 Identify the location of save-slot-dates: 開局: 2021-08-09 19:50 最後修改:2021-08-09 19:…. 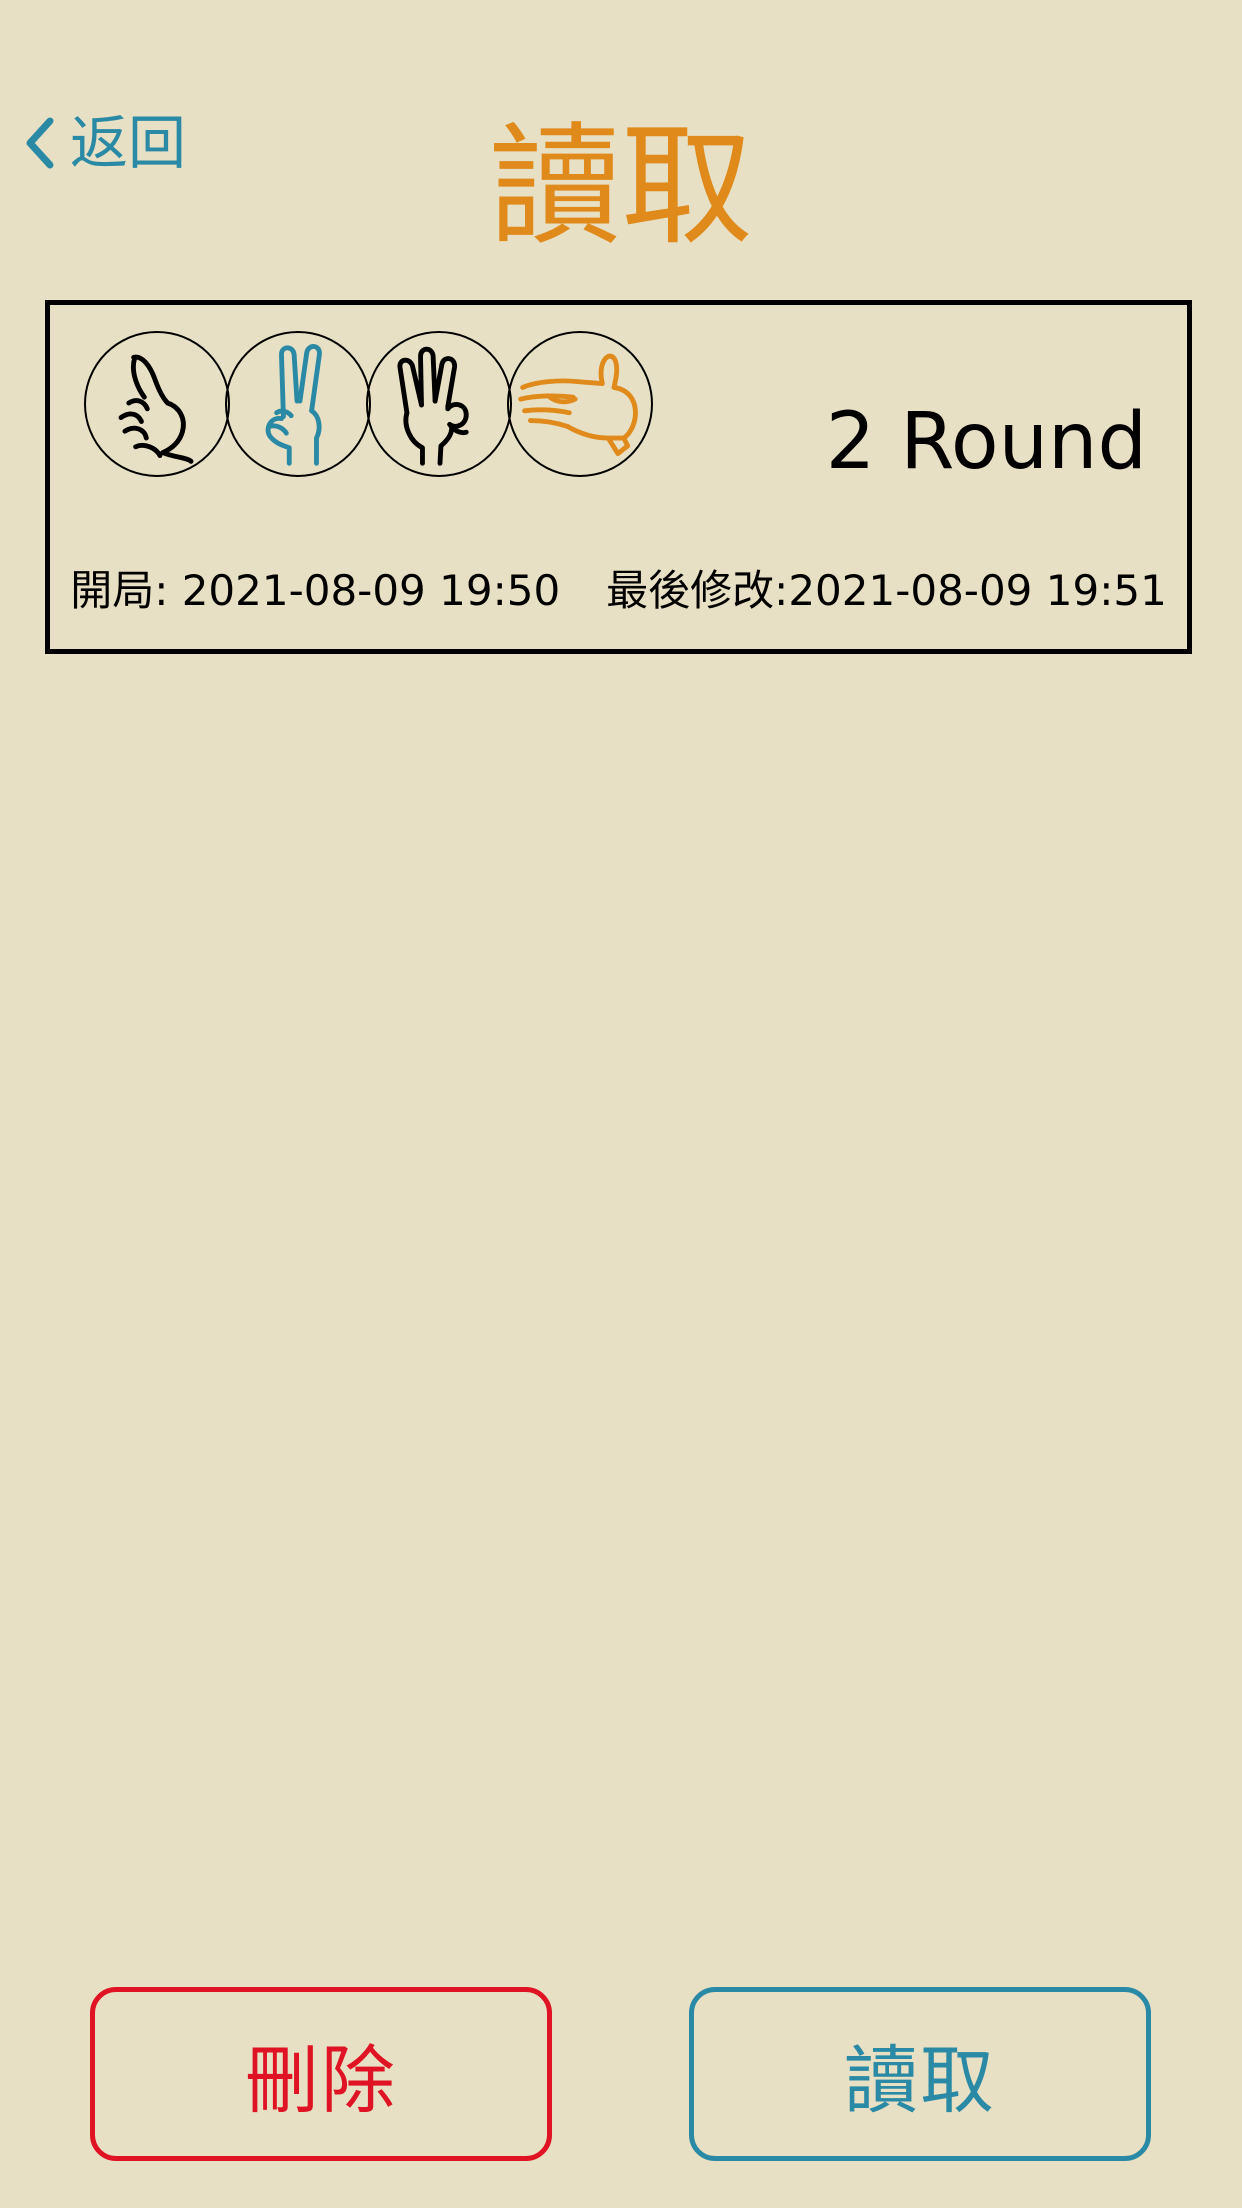
(618, 591).